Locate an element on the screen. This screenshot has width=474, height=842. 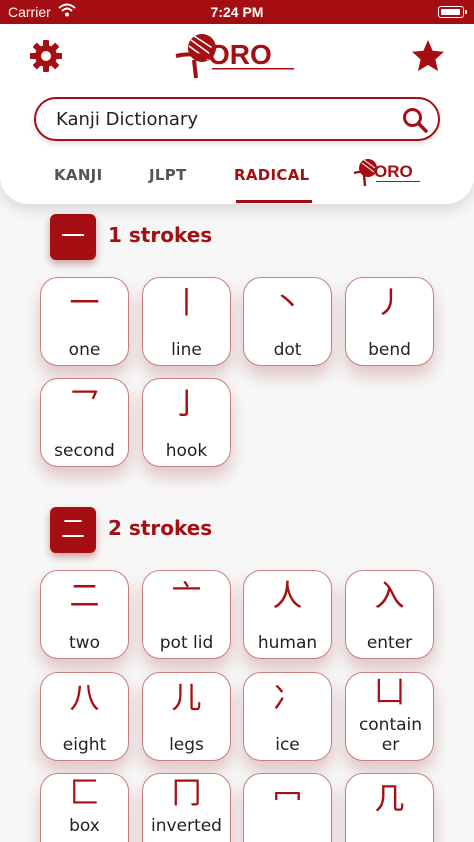
poro-logo: ORO is located at coordinates (234, 56).